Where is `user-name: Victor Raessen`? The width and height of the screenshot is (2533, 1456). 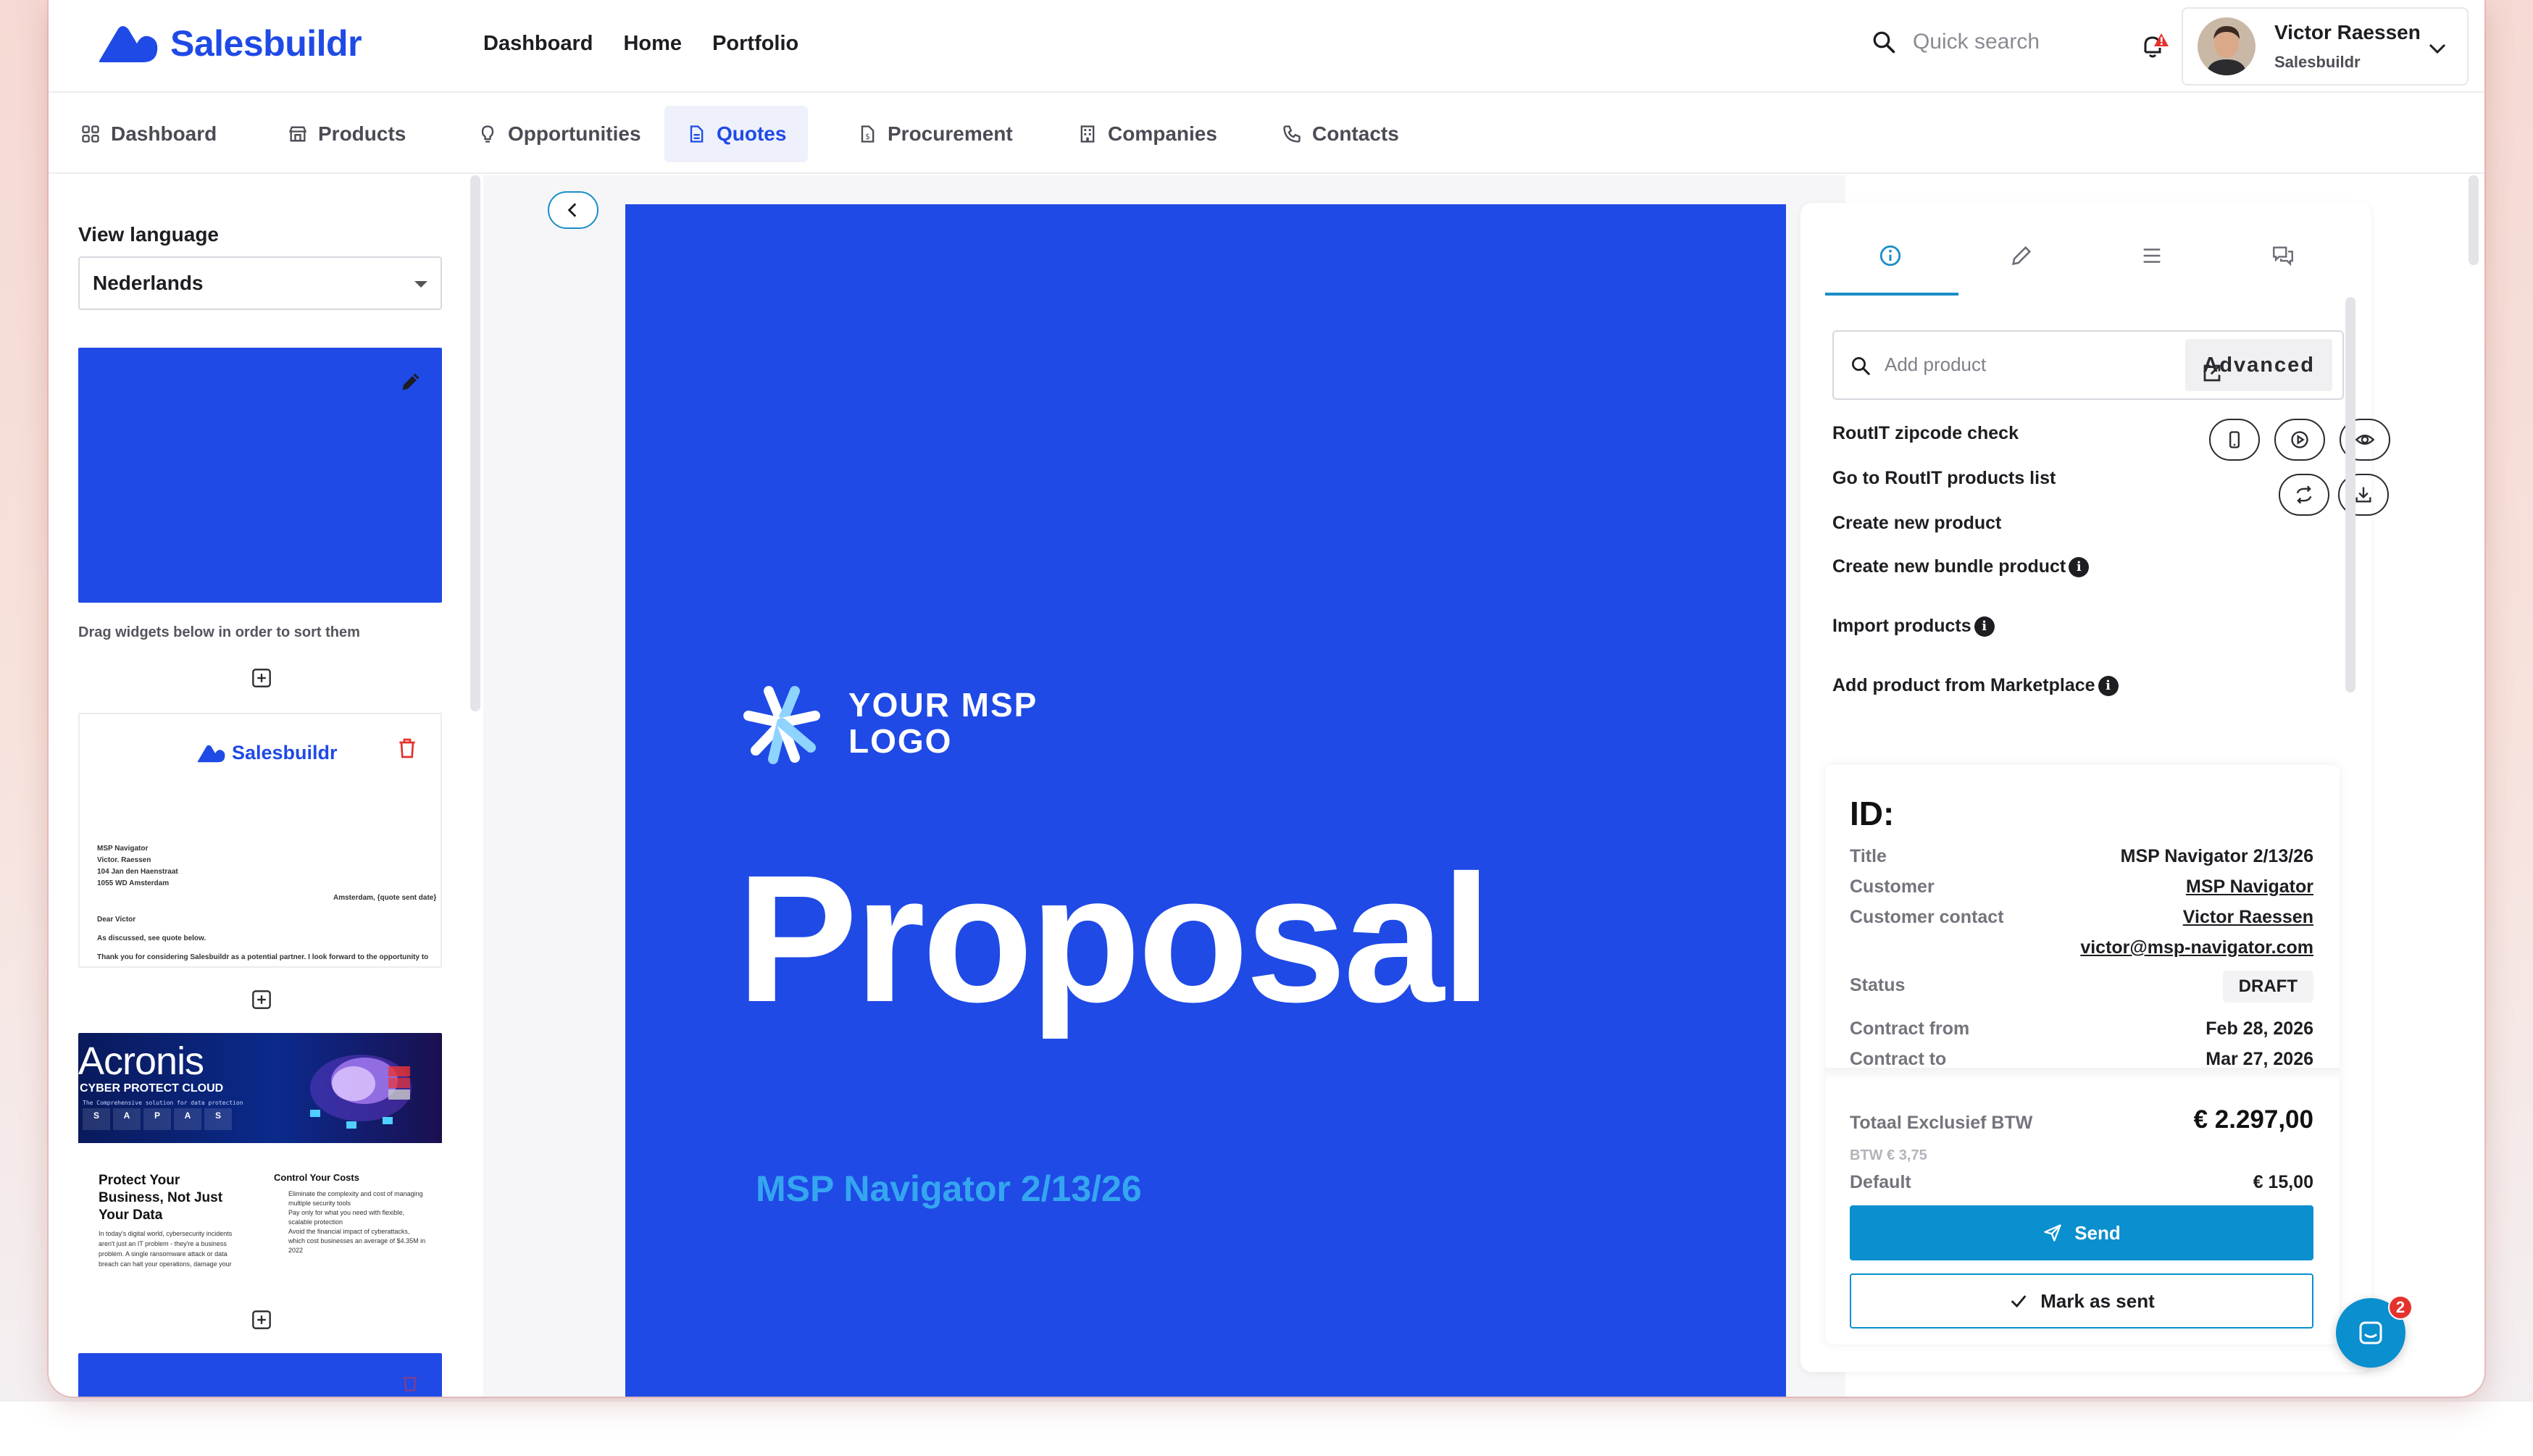
user-name: Victor Raessen is located at coordinates (2347, 32).